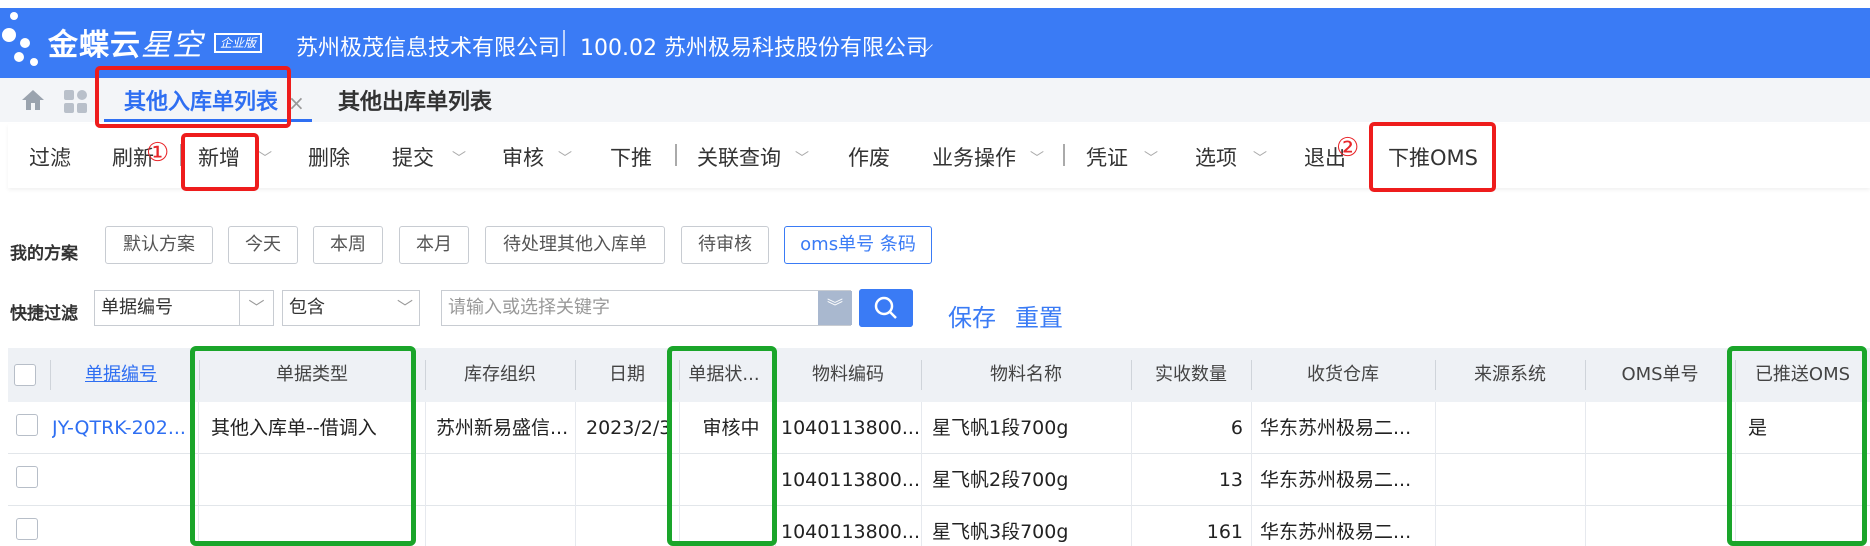 This screenshot has width=1870, height=546. What do you see at coordinates (725, 245) in the screenshot?
I see `scheme-pending-audit: 待审核` at bounding box center [725, 245].